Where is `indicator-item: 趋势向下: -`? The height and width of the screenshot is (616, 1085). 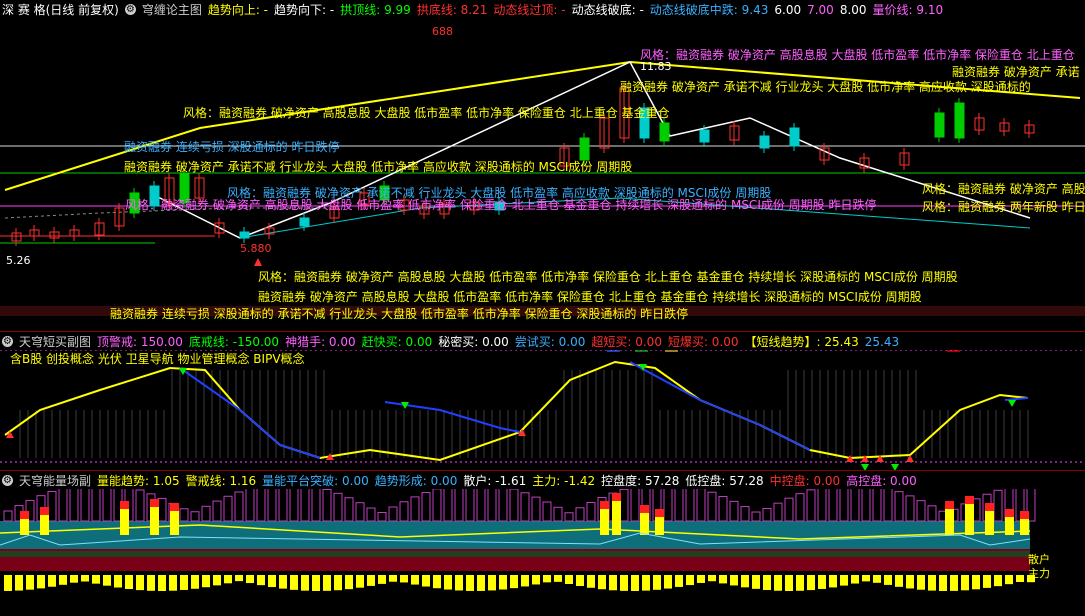
indicator-item: 趋势向下: - is located at coordinates (304, 9).